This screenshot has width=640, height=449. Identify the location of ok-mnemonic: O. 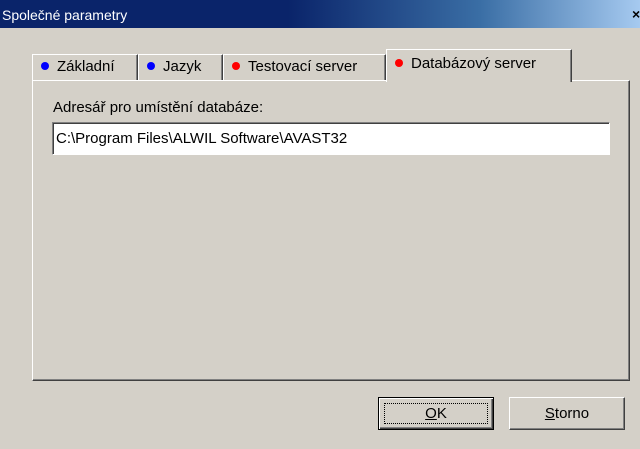
(431, 413).